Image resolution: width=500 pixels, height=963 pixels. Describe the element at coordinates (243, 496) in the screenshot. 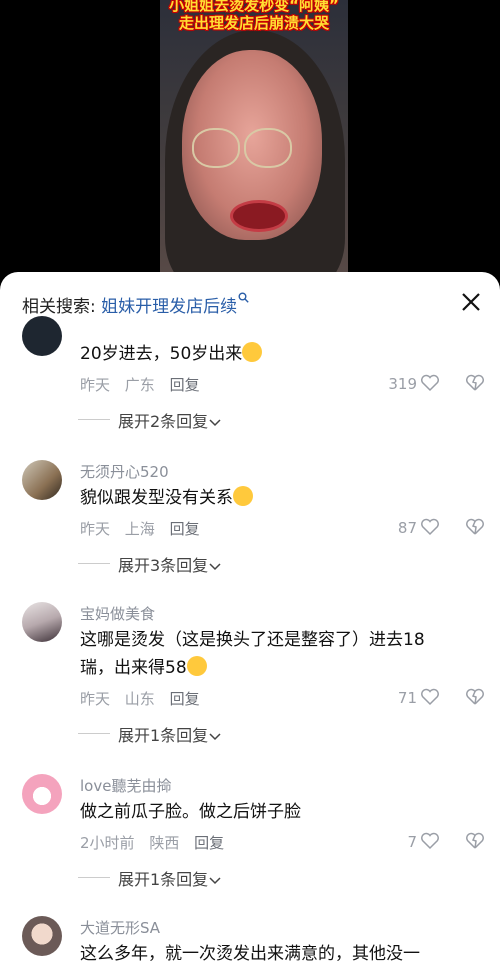

I see `shy-emoji-icon` at that location.